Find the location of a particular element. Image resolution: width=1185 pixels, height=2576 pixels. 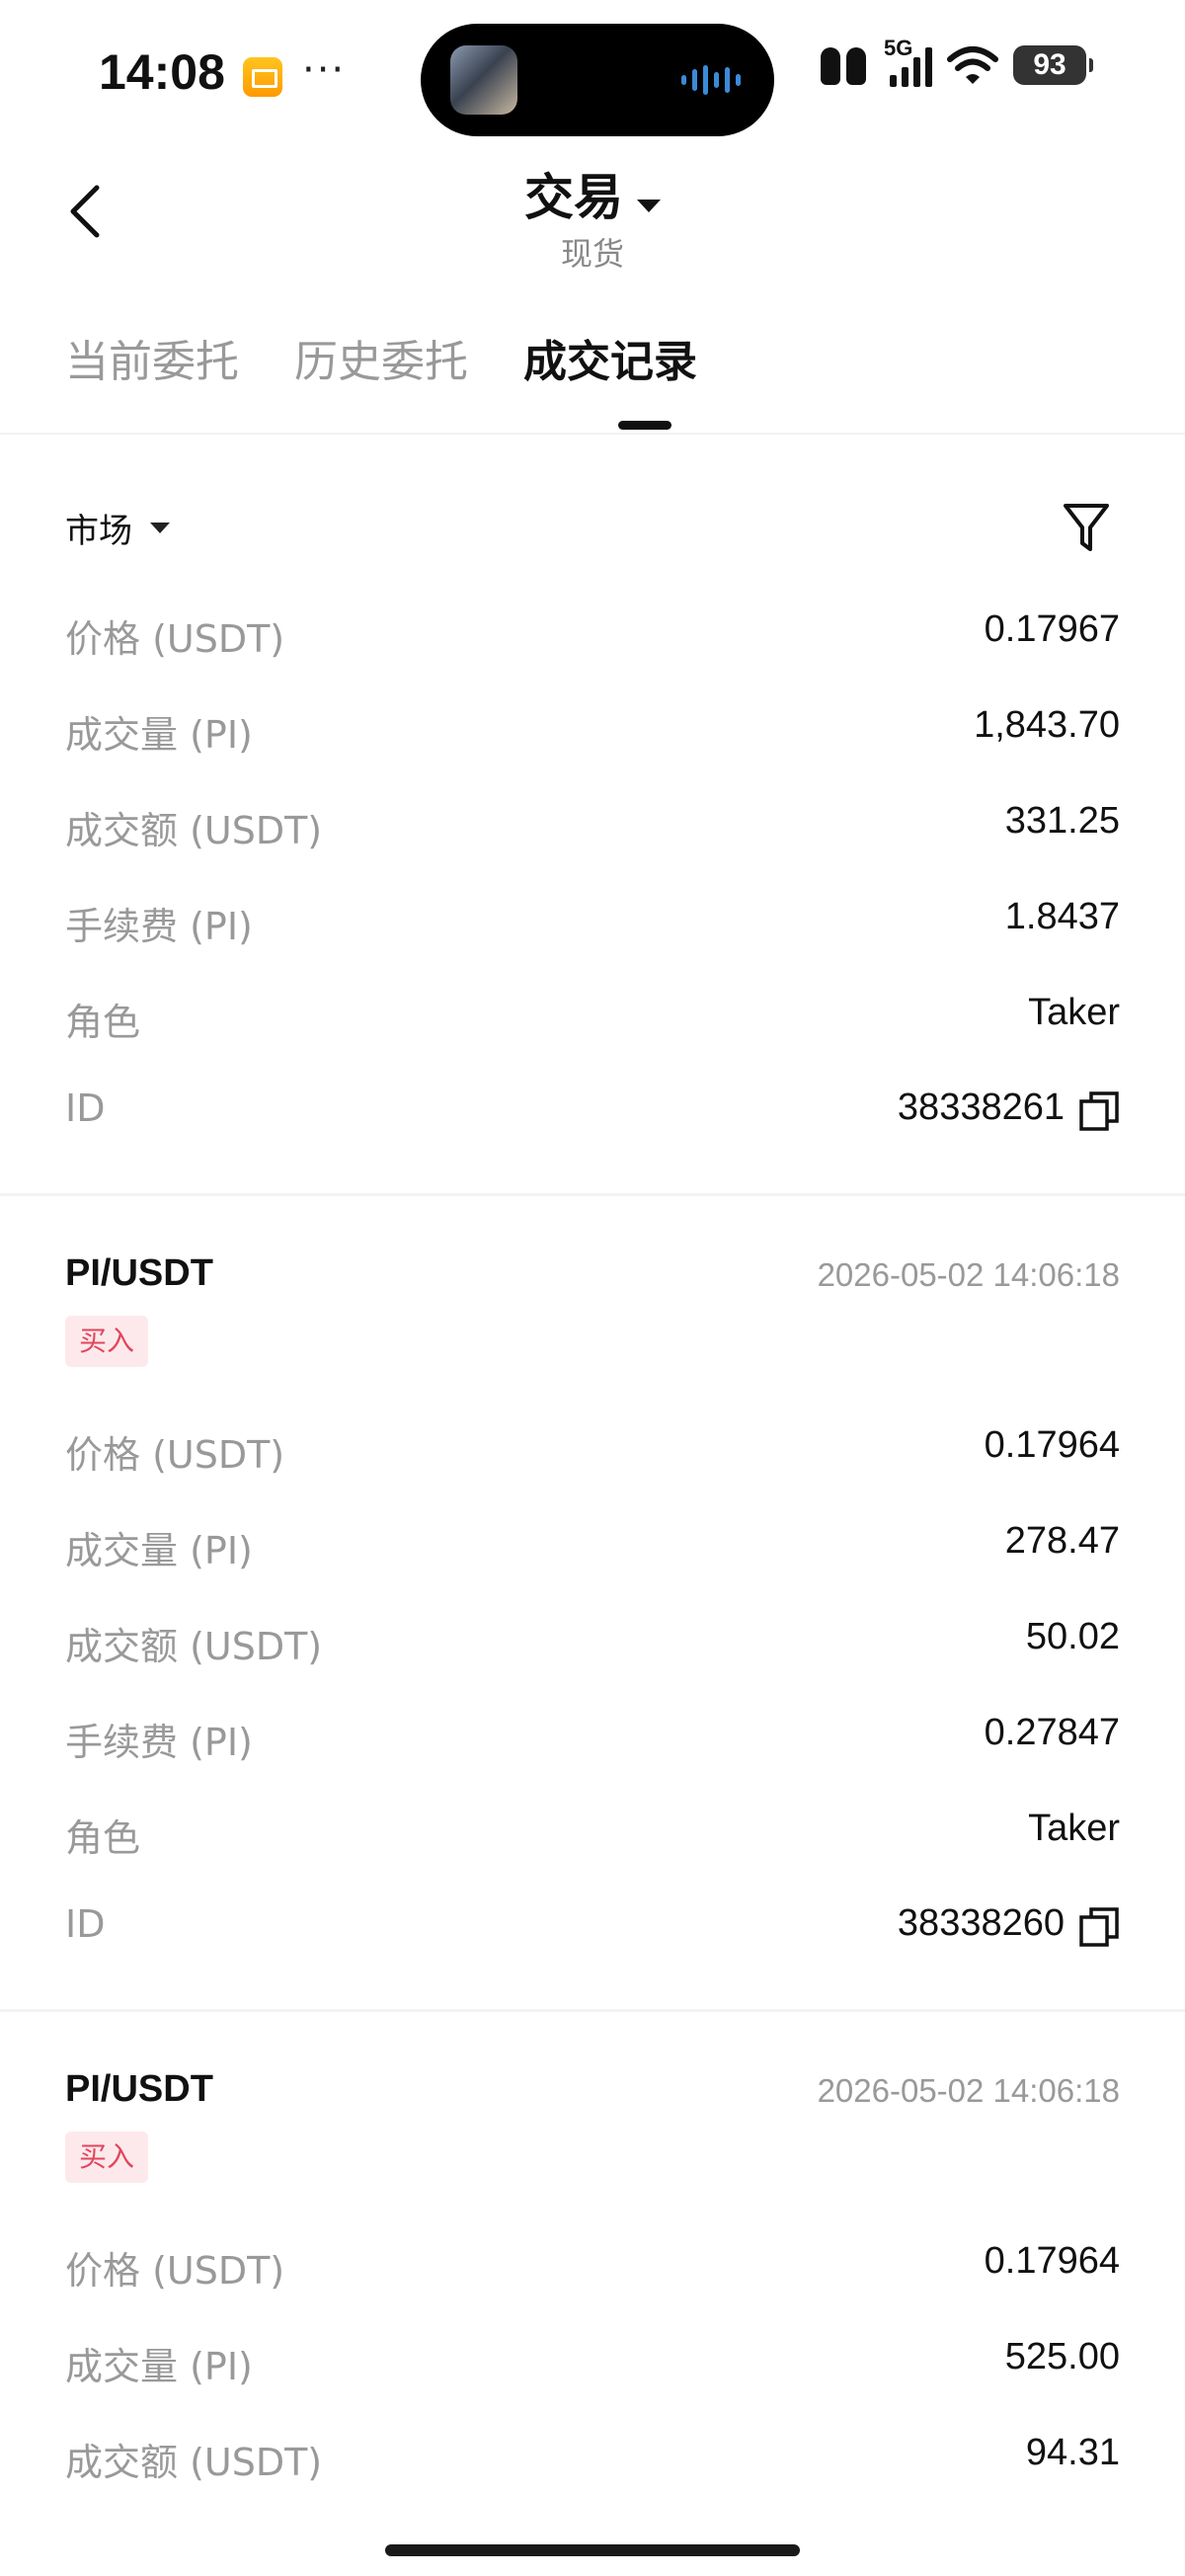

tab-open-orders: 当前委托 is located at coordinates (152, 357).